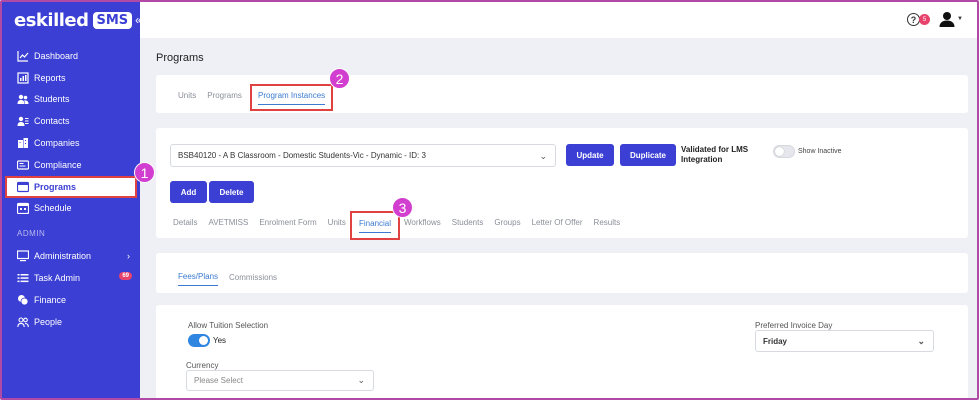 The height and width of the screenshot is (400, 979). Describe the element at coordinates (71, 78) in the screenshot. I see `sidebar-item-reports: Reports` at that location.